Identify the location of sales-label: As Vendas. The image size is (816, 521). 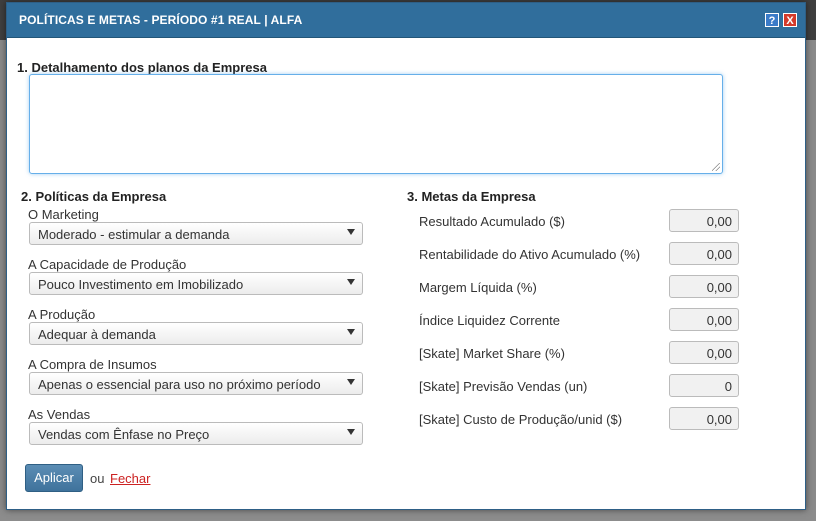
(59, 414).